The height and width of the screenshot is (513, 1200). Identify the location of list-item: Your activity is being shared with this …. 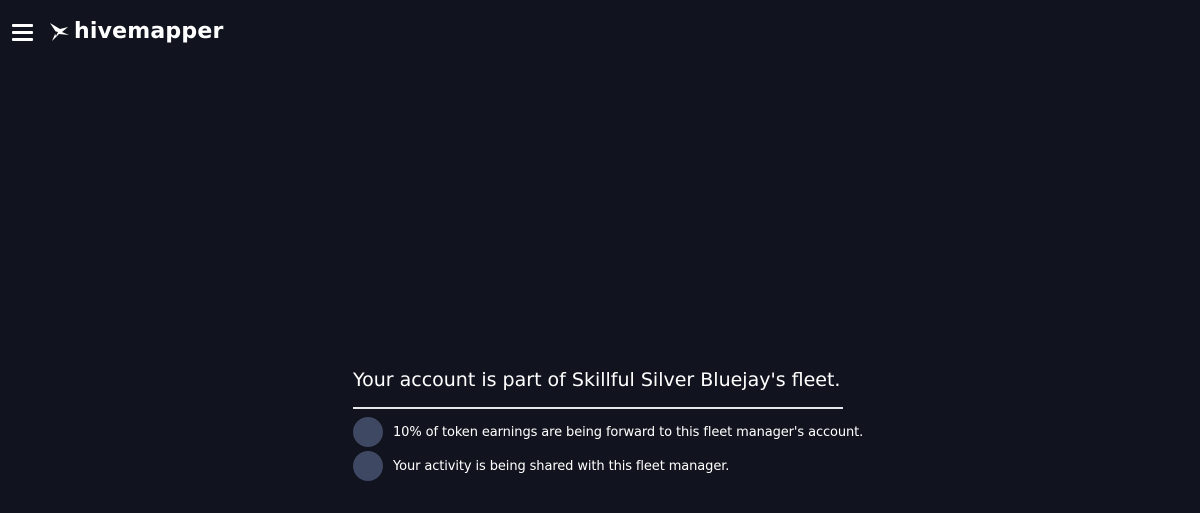
(598, 466).